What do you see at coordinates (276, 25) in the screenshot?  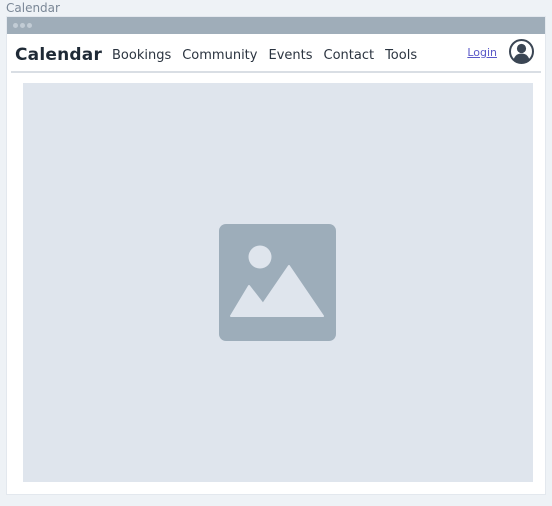 I see `window-titlebar` at bounding box center [276, 25].